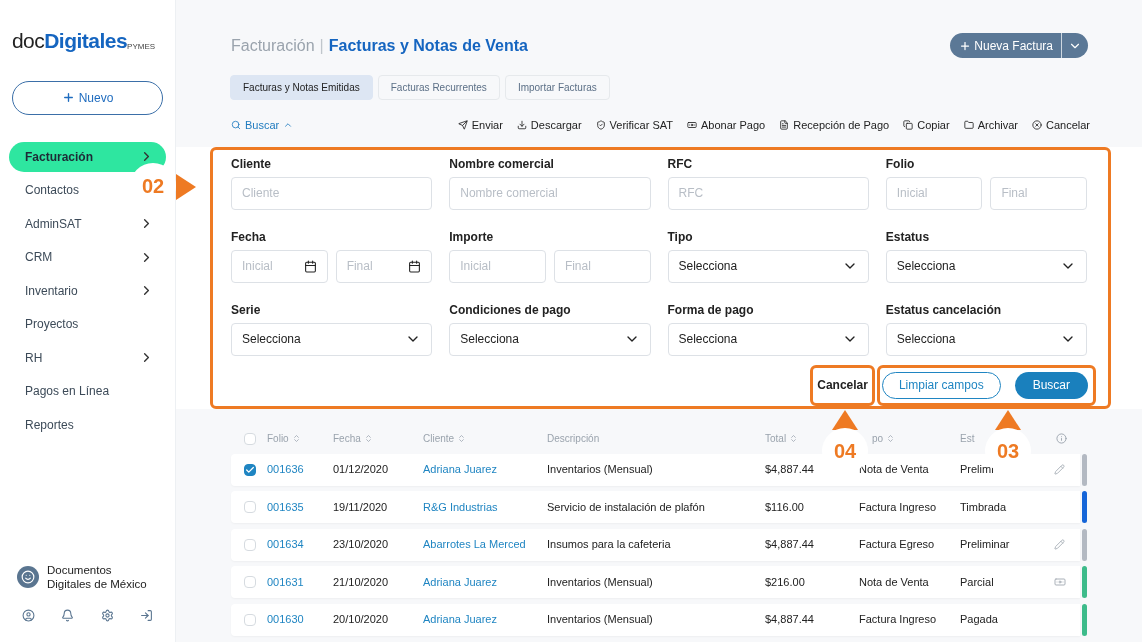 Image resolution: width=1142 pixels, height=642 pixels. I want to click on text-field: Nombre comercial, so click(550, 193).